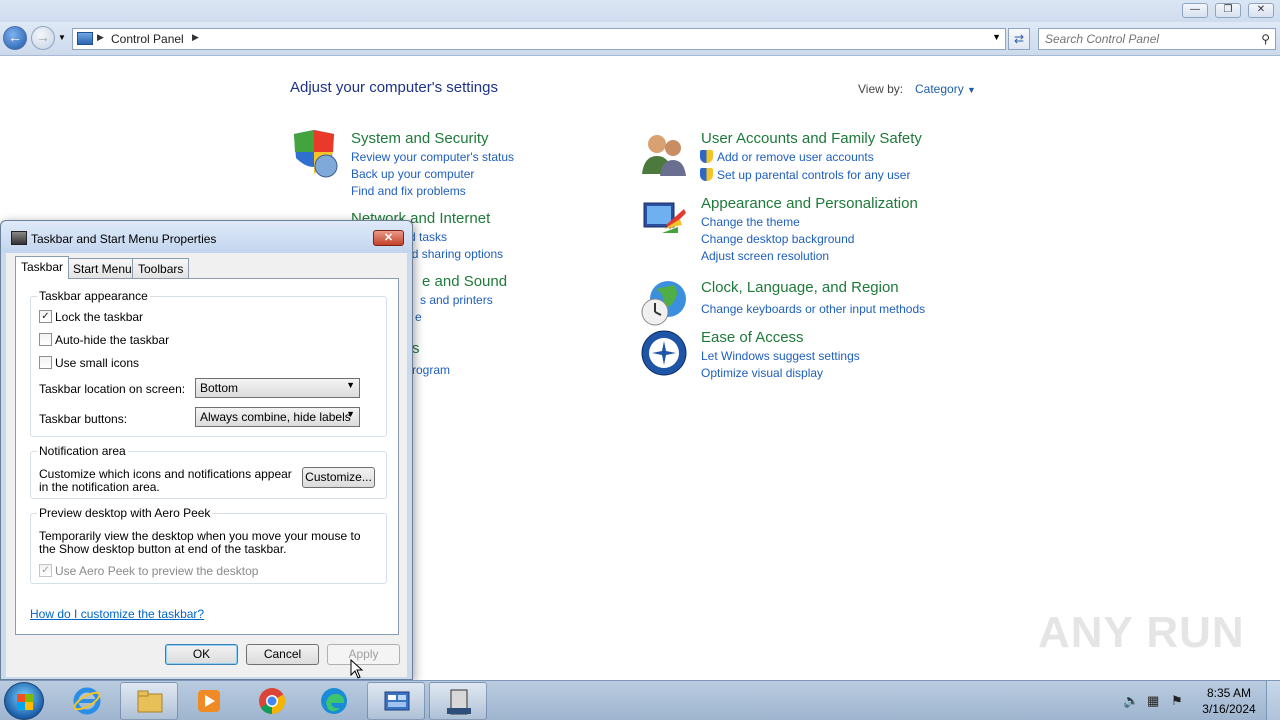  What do you see at coordinates (282, 654) in the screenshot?
I see `cancel-button: Cancel` at bounding box center [282, 654].